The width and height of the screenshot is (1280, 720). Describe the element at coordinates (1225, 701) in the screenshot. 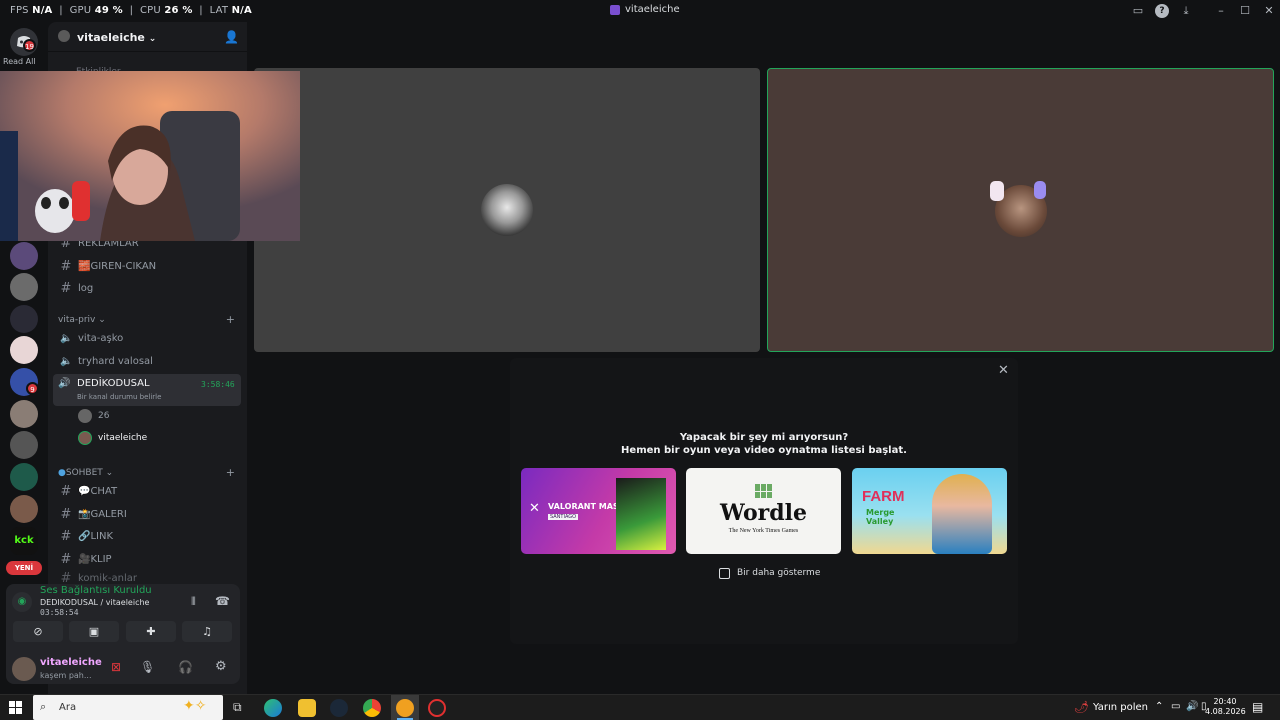

I see `clock-time: 20:40` at that location.